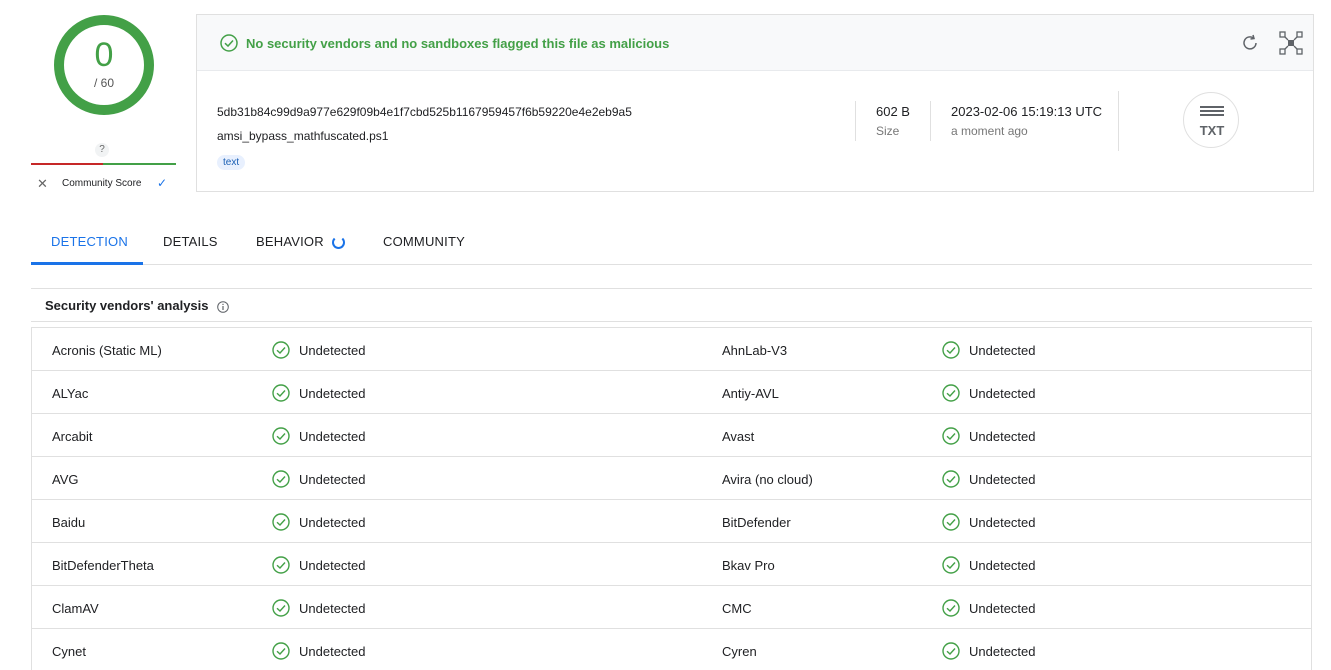  Describe the element at coordinates (989, 131) in the screenshot. I see `analysis-date-relative: a moment ago` at that location.